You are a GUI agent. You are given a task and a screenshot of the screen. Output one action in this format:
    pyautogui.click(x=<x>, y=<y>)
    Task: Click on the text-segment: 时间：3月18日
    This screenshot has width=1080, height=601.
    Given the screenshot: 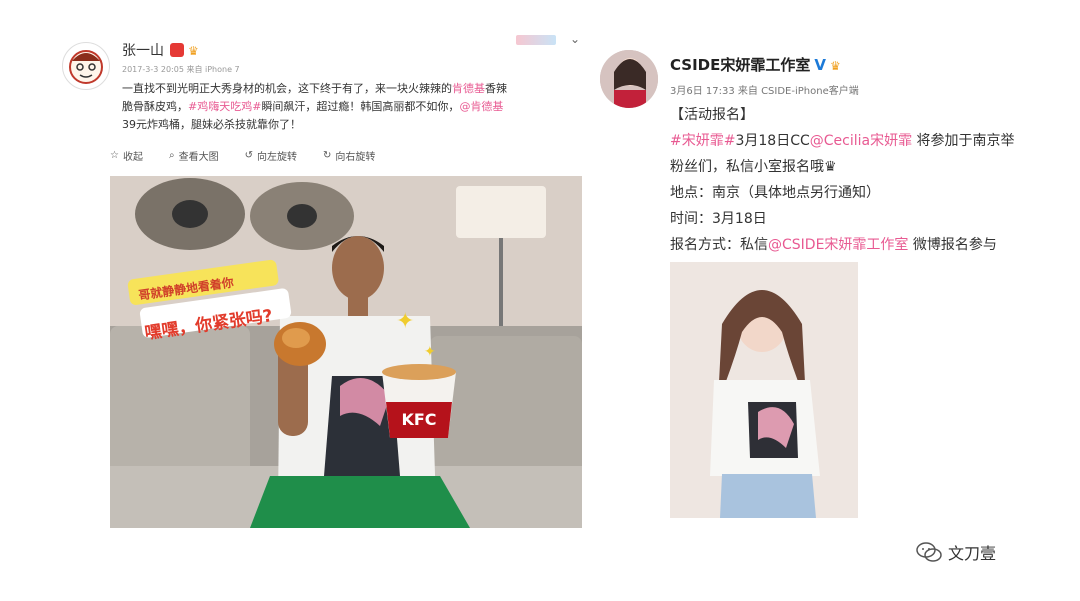 What is the action you would take?
    pyautogui.click(x=718, y=219)
    